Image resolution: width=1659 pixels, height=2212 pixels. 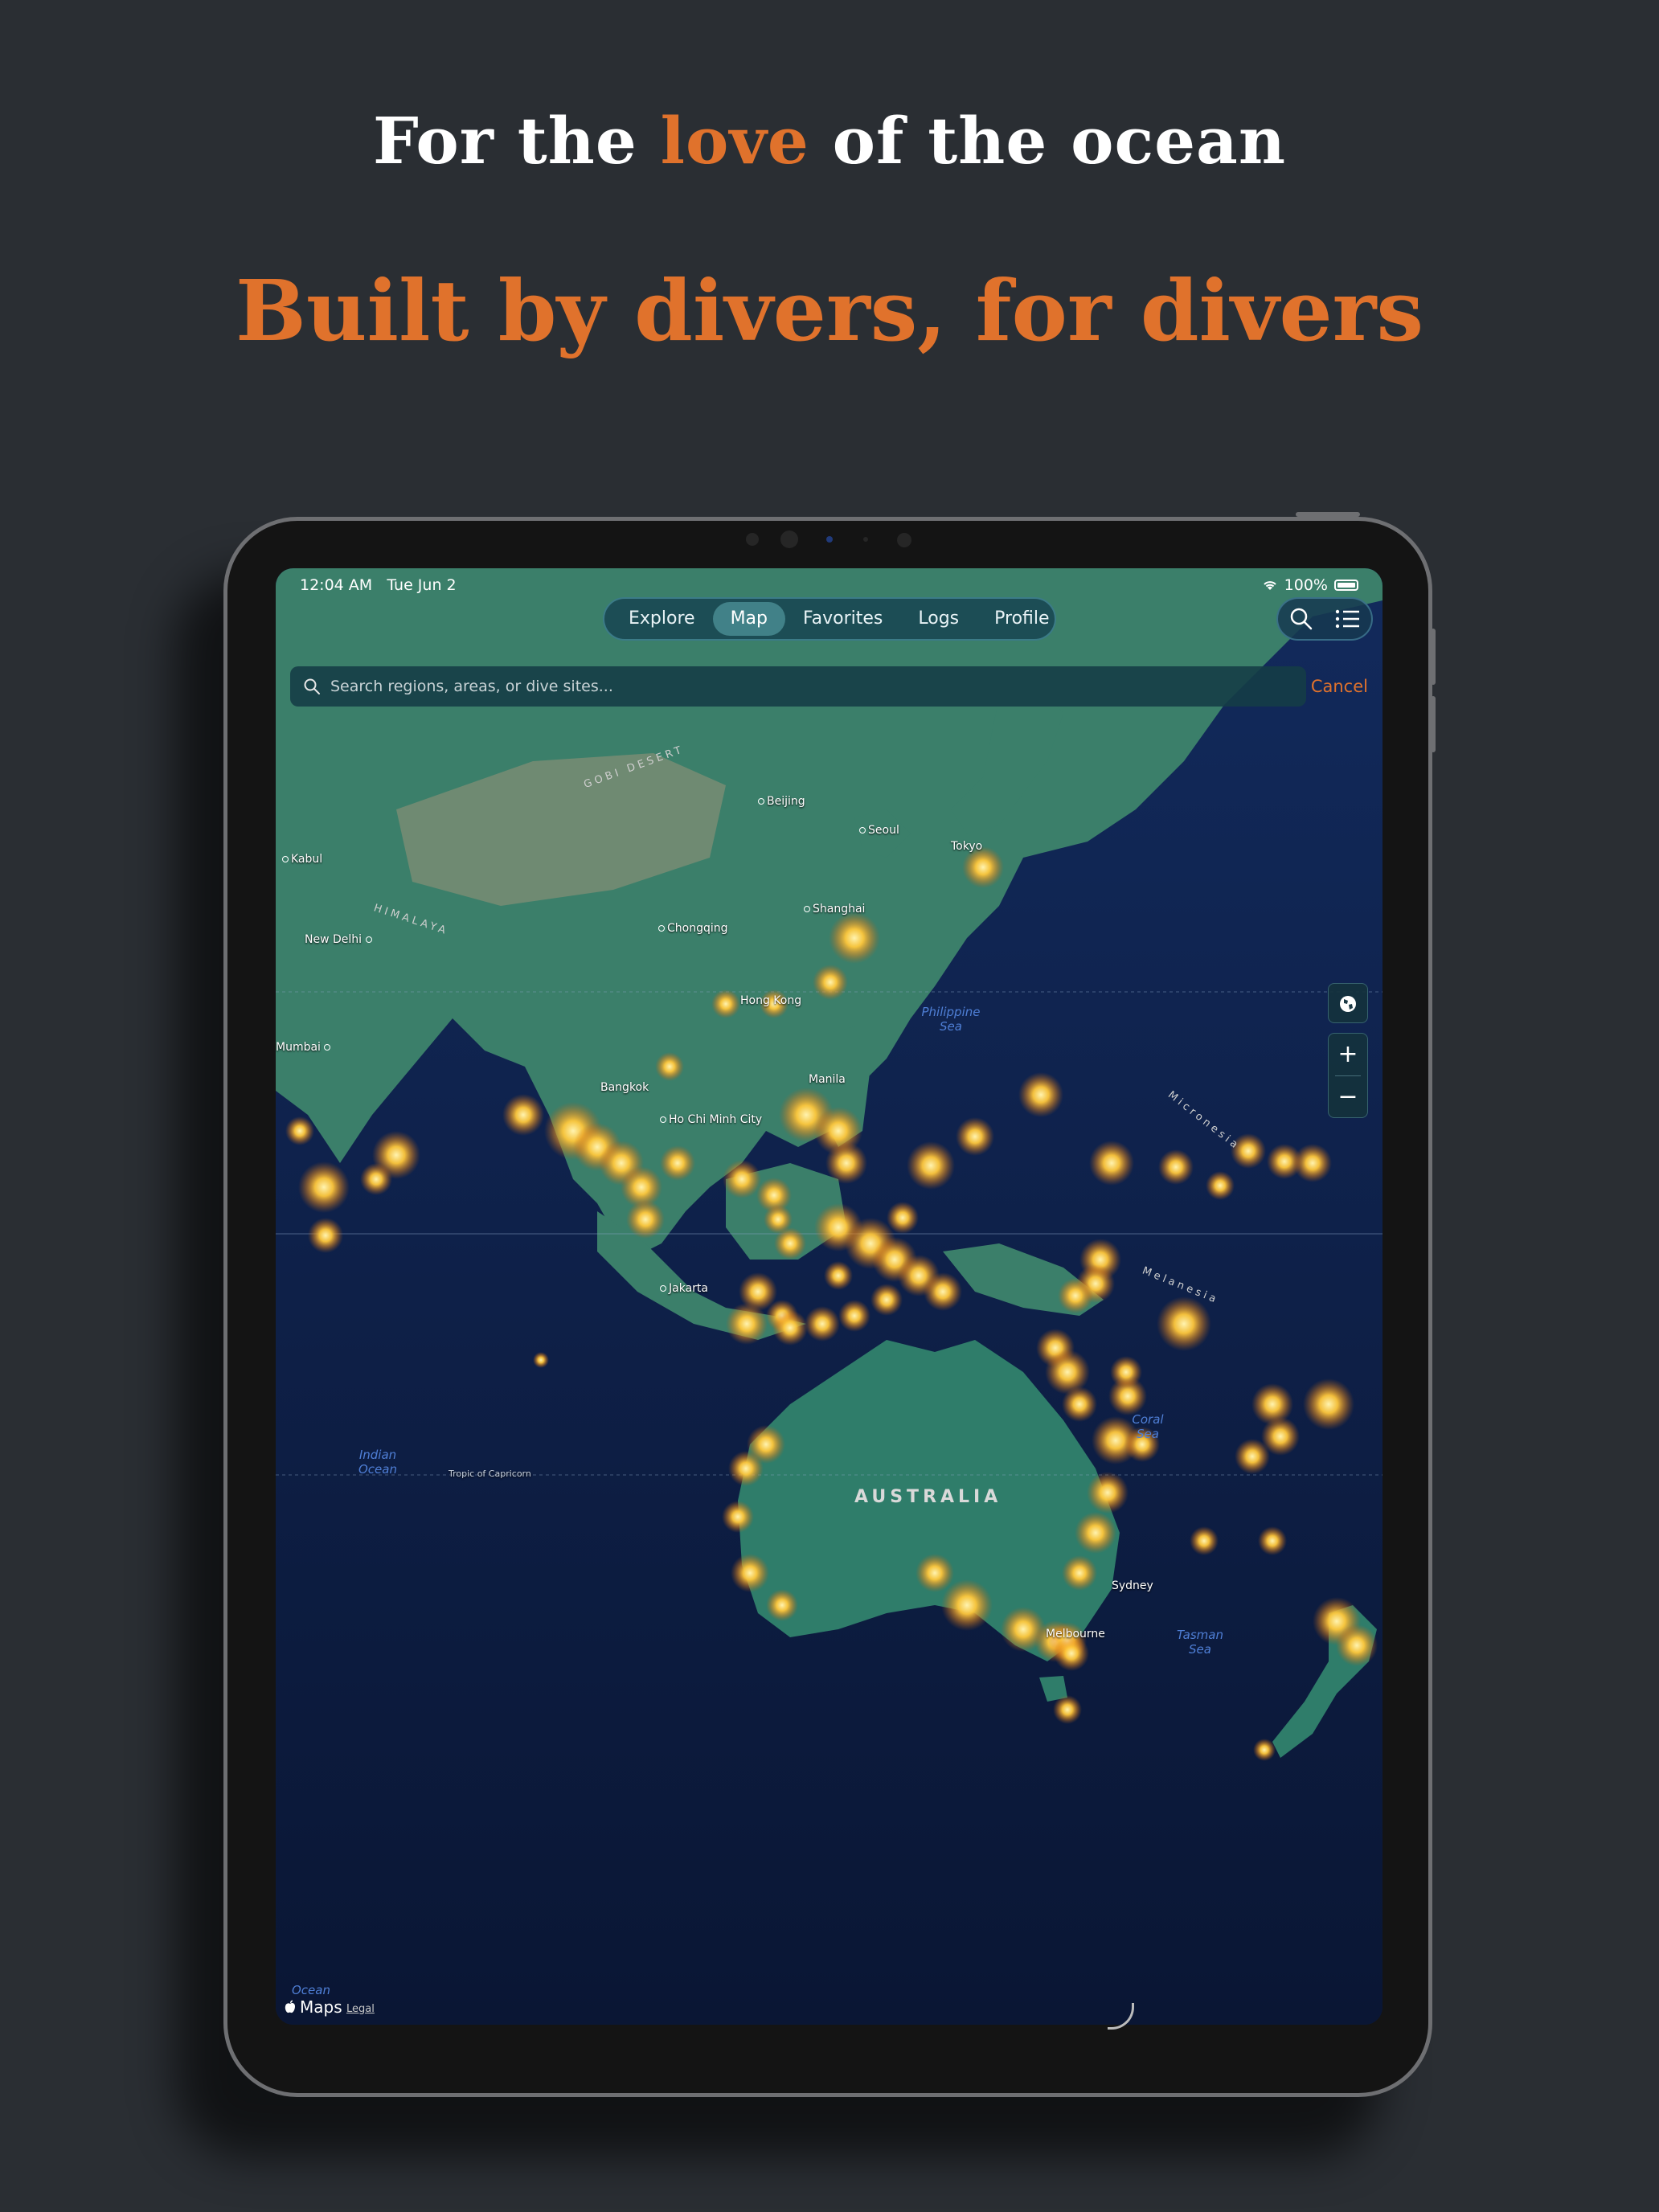 I want to click on city-jakarta: Jakarta, so click(x=684, y=1288).